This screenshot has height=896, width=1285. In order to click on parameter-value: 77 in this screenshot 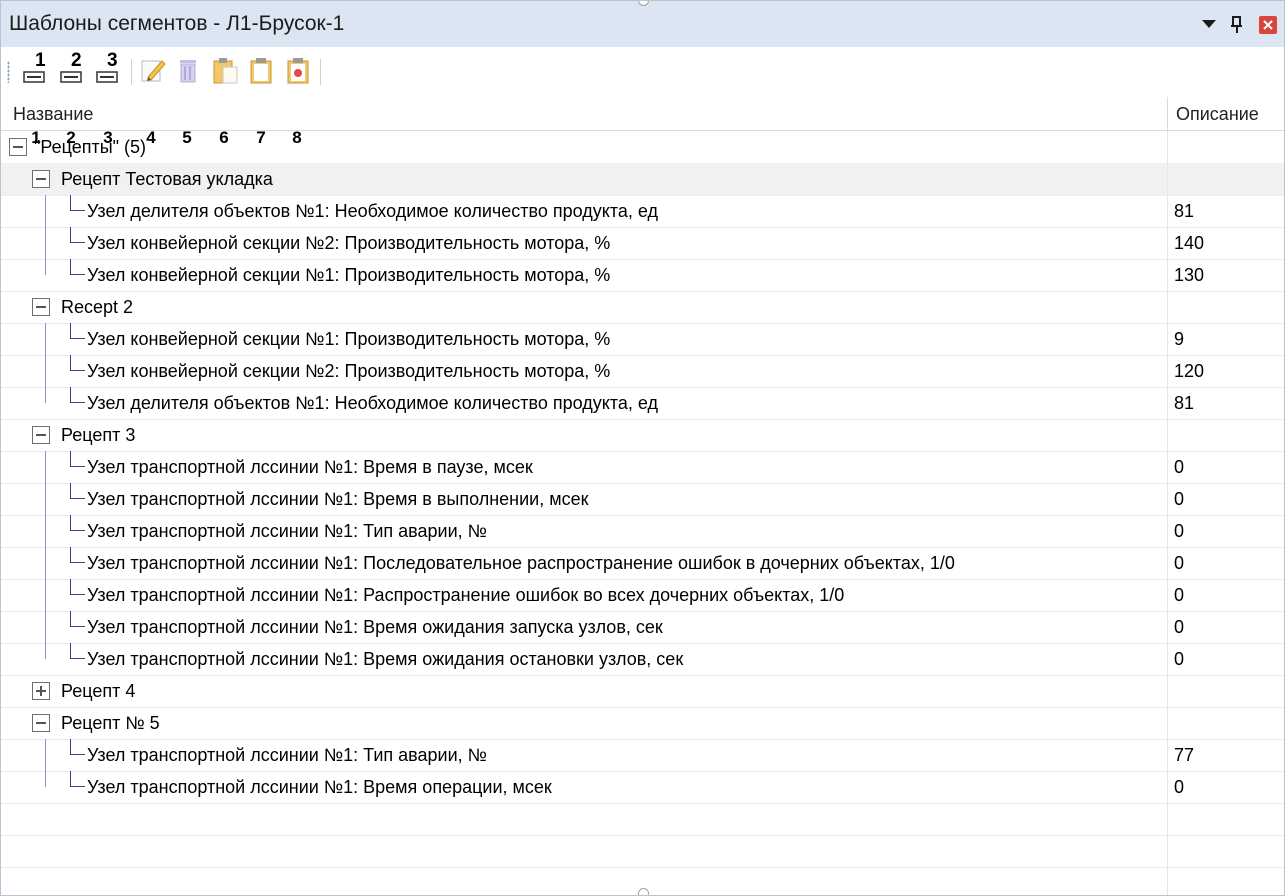, I will do `click(1184, 755)`.